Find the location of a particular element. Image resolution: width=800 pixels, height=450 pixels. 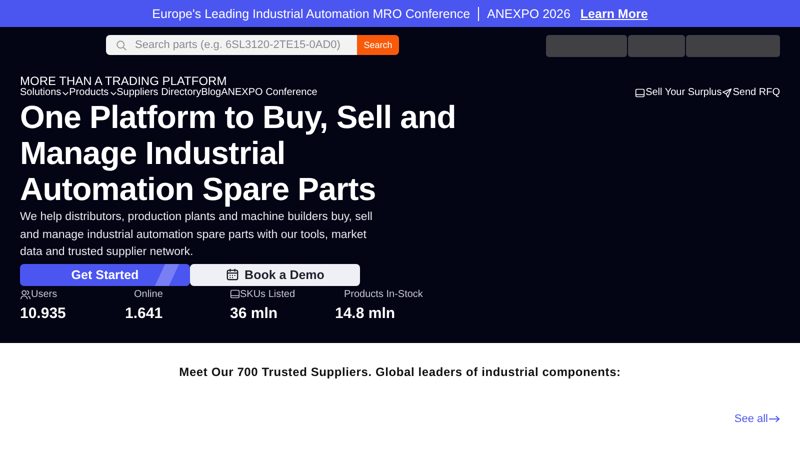

nav-link: Blog is located at coordinates (211, 93).